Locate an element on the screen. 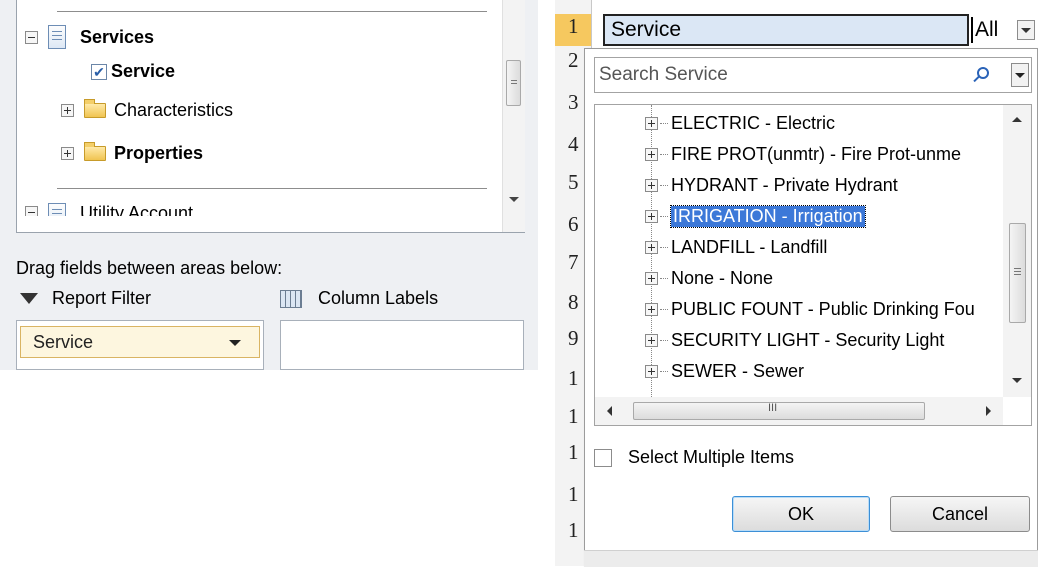  list-item: SECURITY LIGHT - Security Light is located at coordinates (794, 340).